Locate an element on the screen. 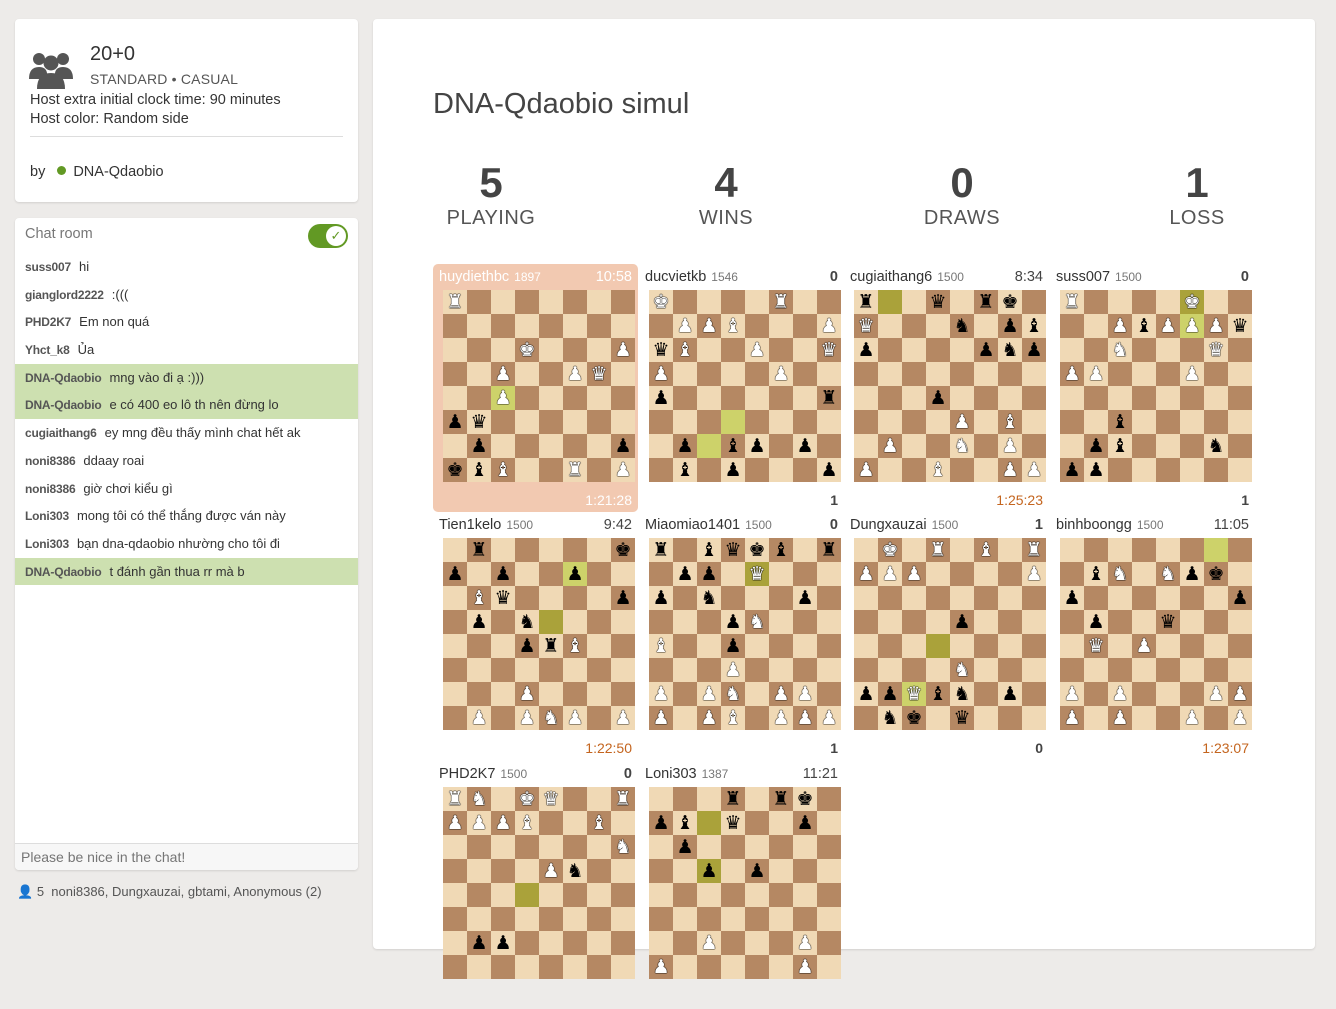 The width and height of the screenshot is (1336, 1009). chat-username: gianglord2222 is located at coordinates (64, 295).